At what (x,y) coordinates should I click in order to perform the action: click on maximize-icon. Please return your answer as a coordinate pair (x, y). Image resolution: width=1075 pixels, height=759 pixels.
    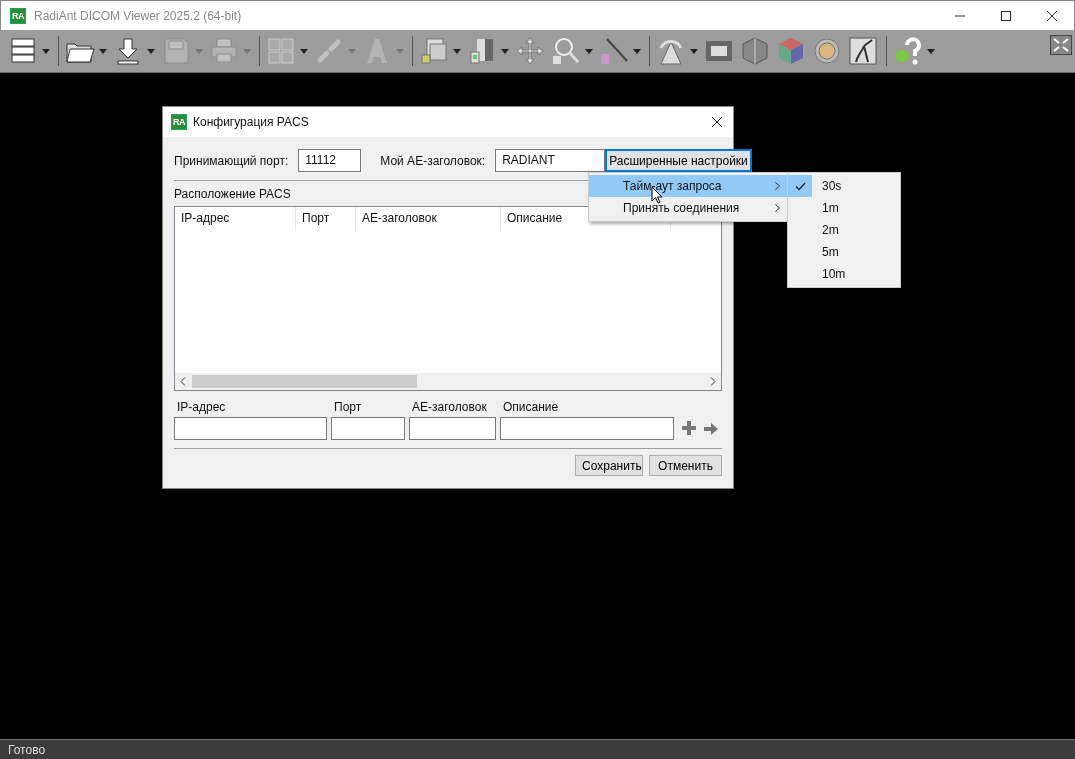
    Looking at the image, I should click on (1006, 15).